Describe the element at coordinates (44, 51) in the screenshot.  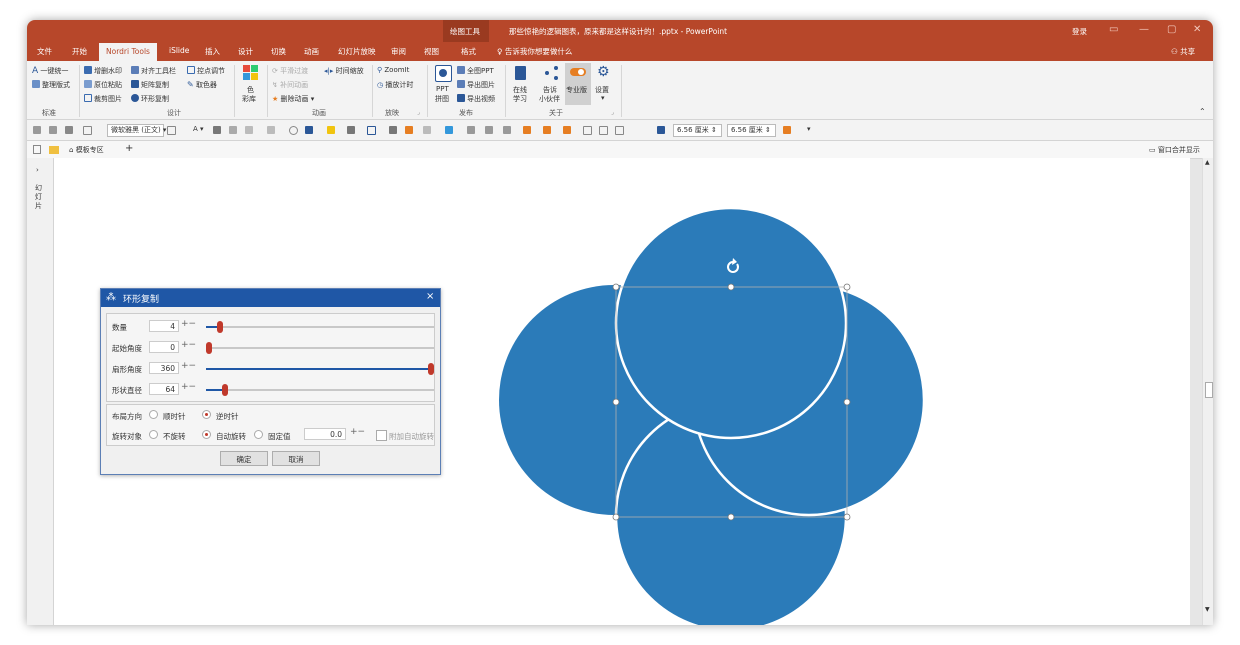
I see `tab-file: 文件` at that location.